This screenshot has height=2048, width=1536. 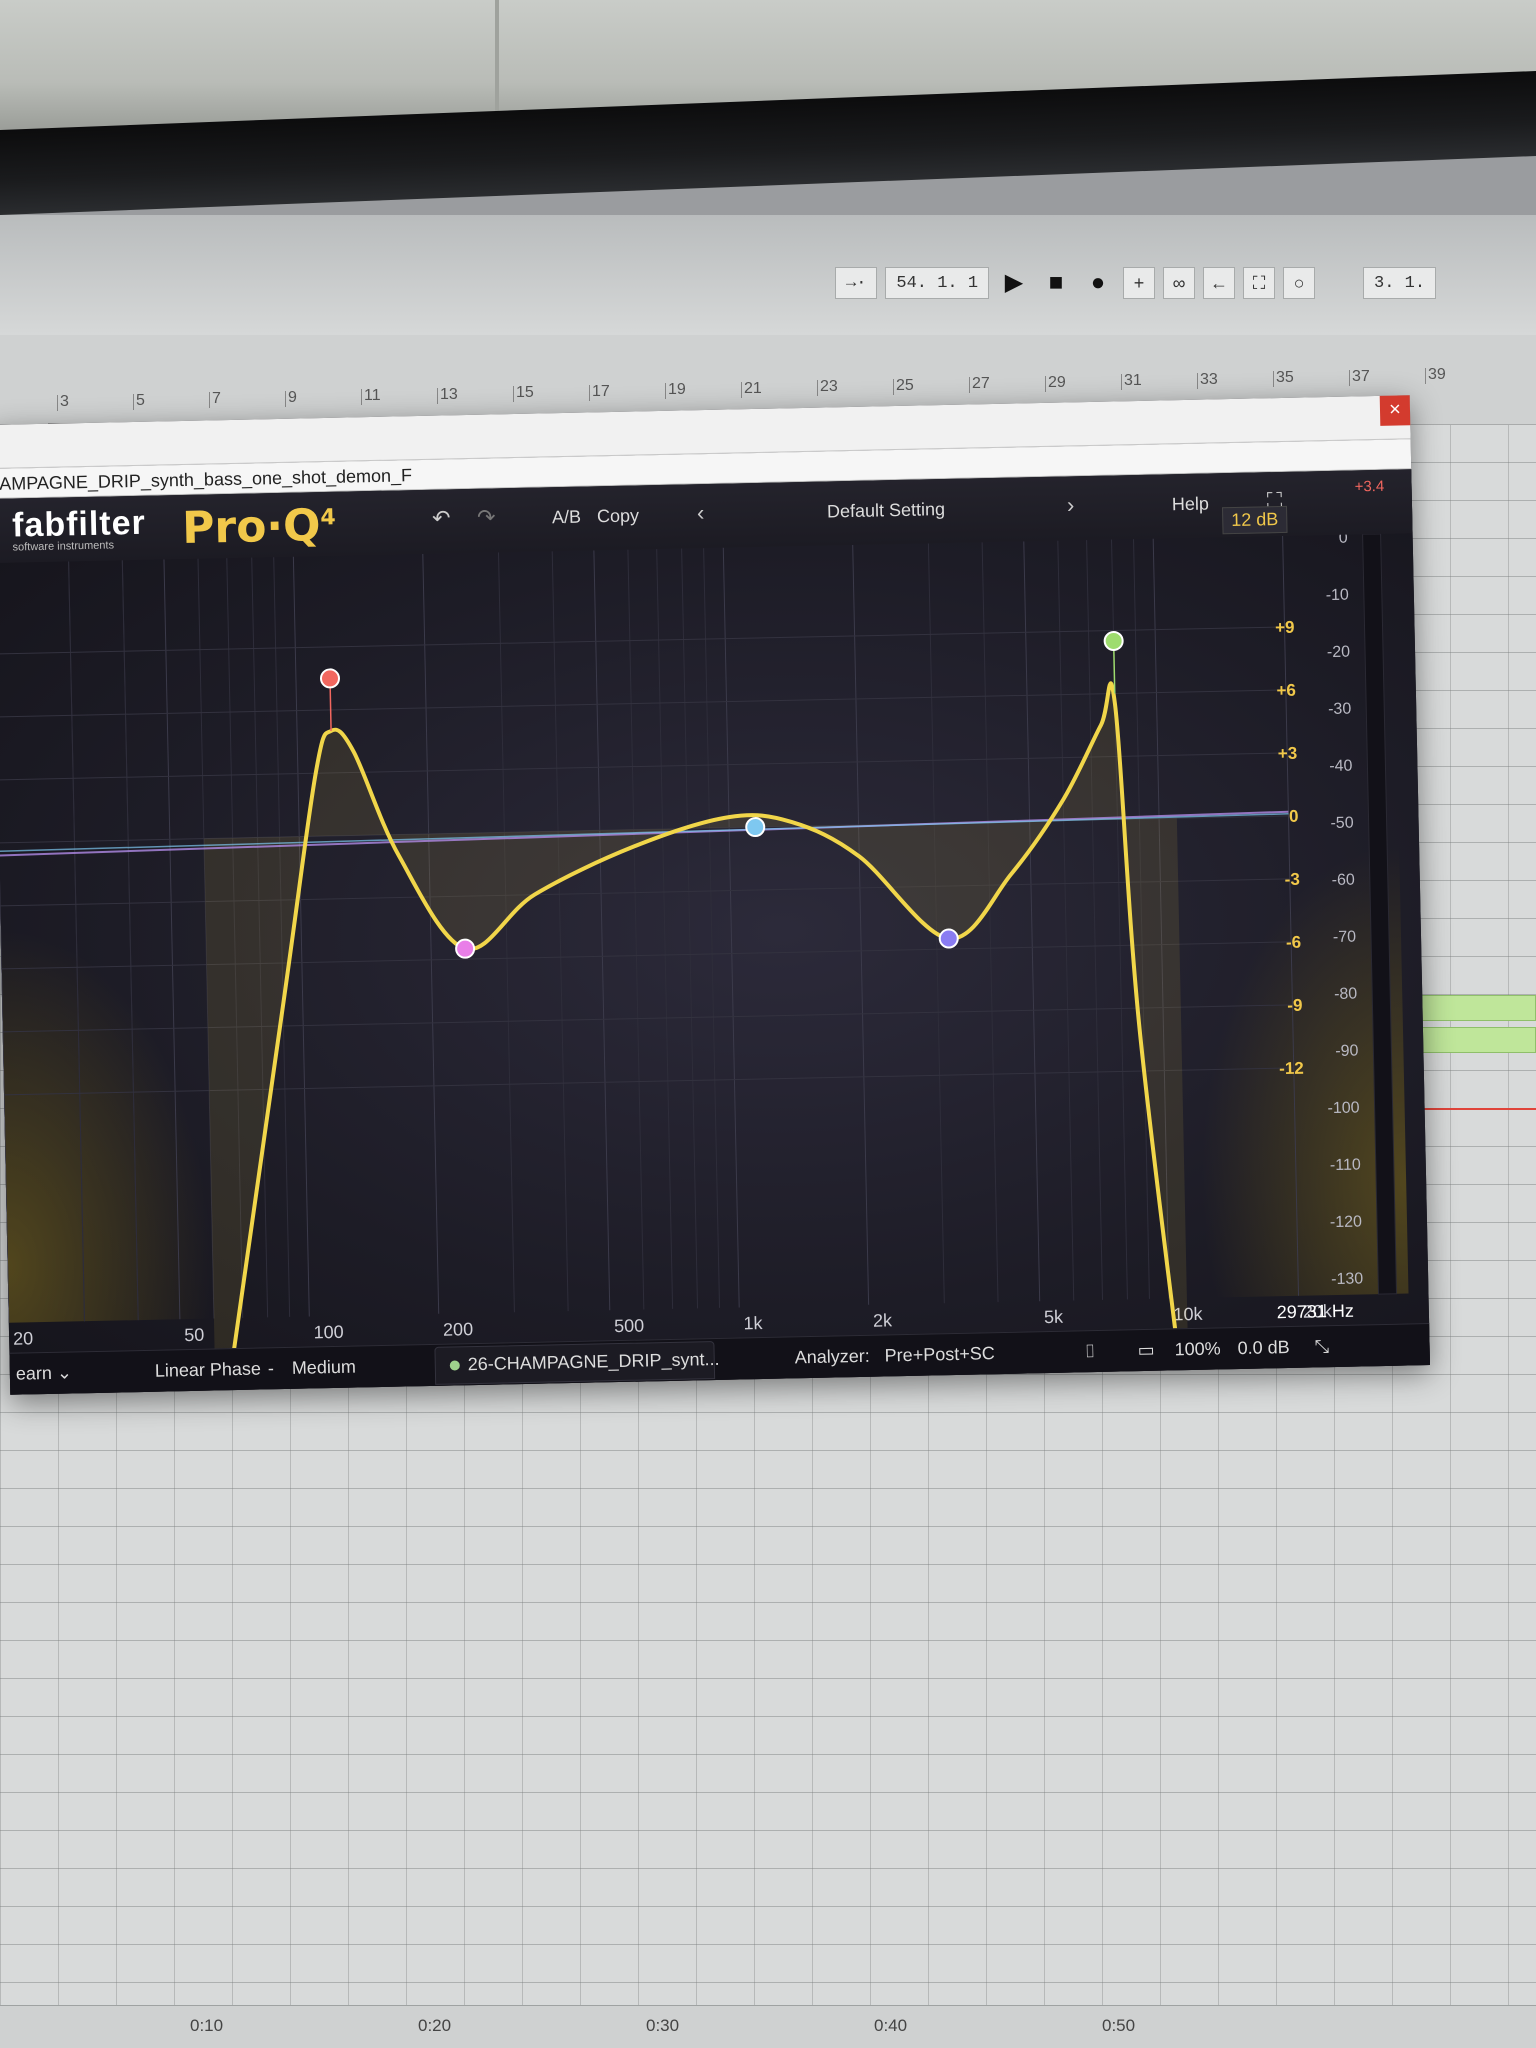 What do you see at coordinates (1295, 1005) in the screenshot?
I see `gain-tick-label: -9` at bounding box center [1295, 1005].